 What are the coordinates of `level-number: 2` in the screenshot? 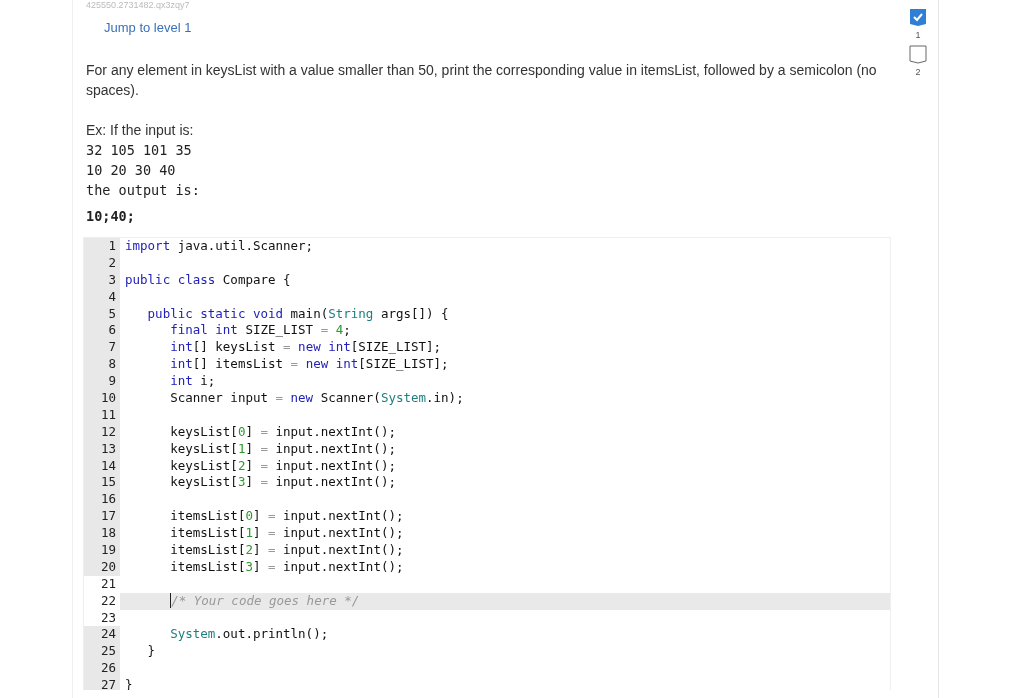 It's located at (918, 72).